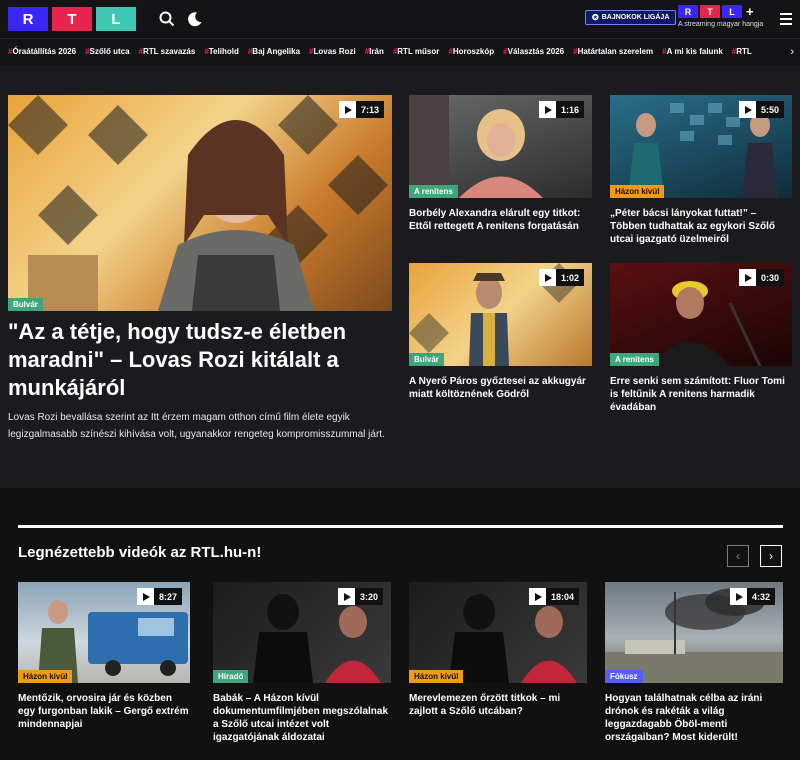 This screenshot has height=760, width=800. I want to click on video-duration: 0:30, so click(761, 277).